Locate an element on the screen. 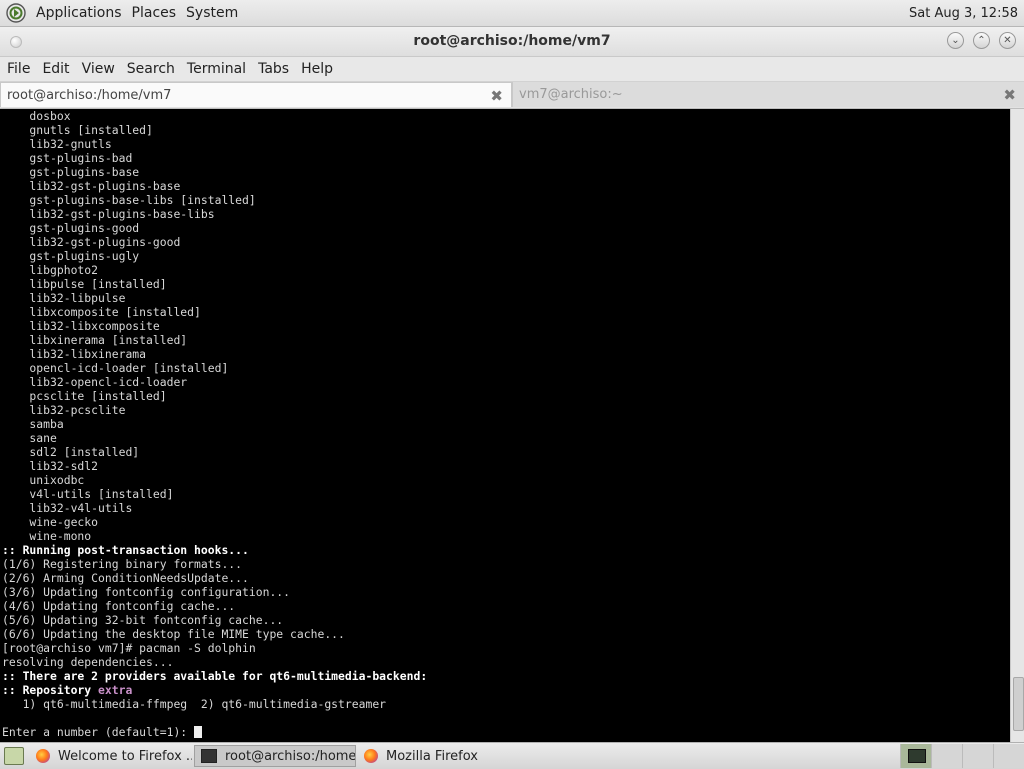 The height and width of the screenshot is (769, 1024). menu-terminal: Terminal is located at coordinates (216, 69).